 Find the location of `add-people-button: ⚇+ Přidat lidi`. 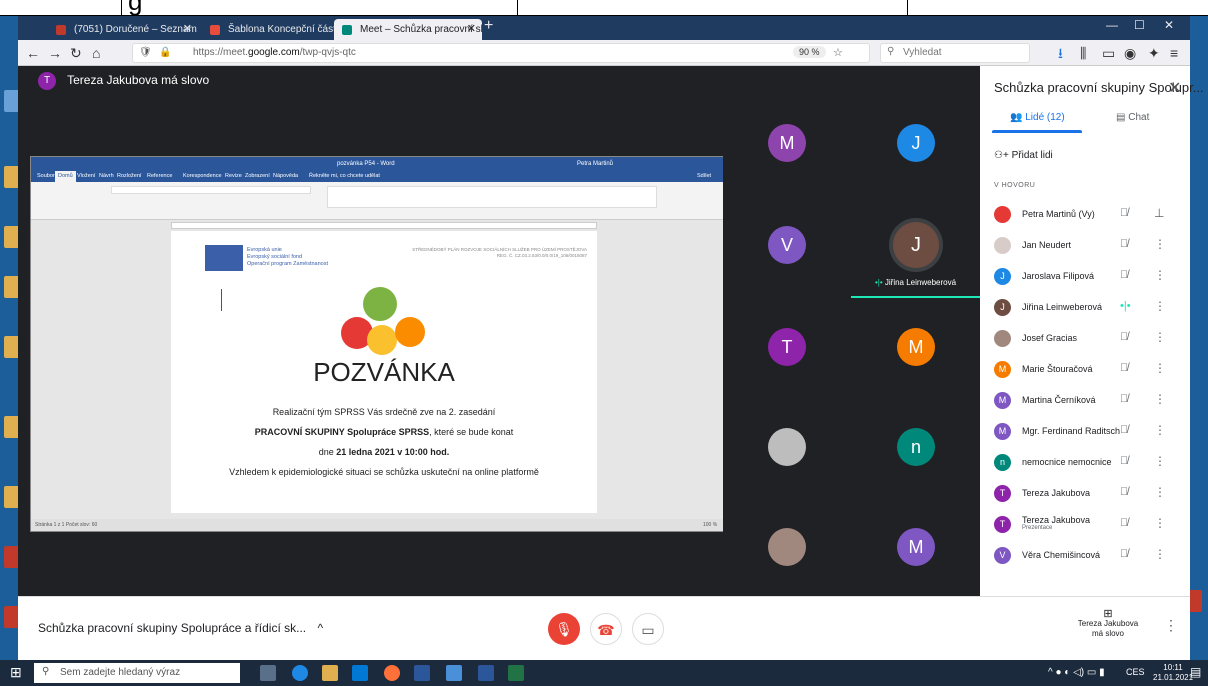

add-people-button: ⚇+ Přidat lidi is located at coordinates (1023, 155).